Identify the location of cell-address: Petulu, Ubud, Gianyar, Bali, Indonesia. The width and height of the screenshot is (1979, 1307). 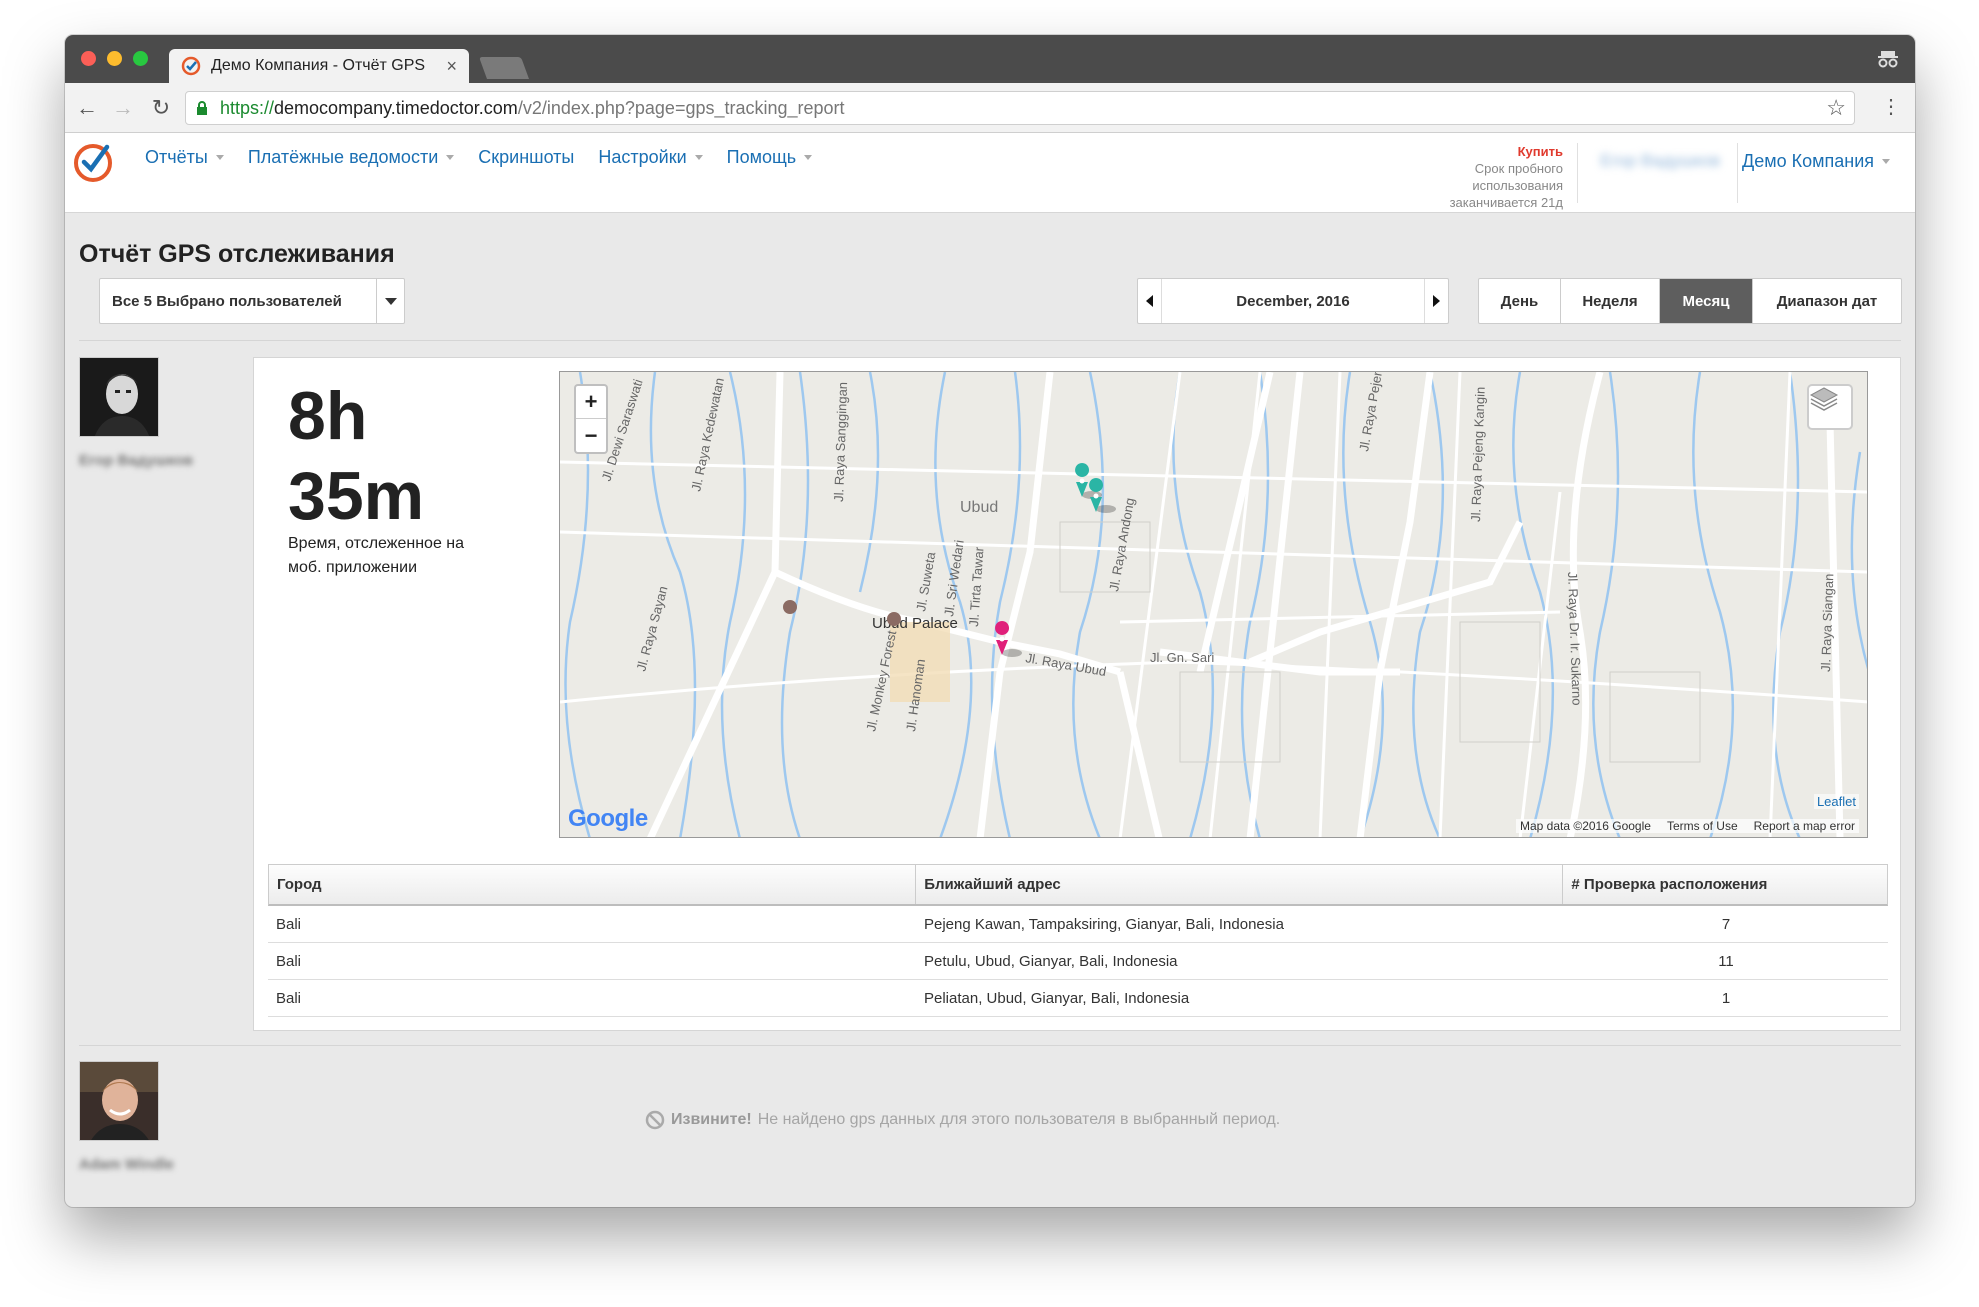
(1051, 961).